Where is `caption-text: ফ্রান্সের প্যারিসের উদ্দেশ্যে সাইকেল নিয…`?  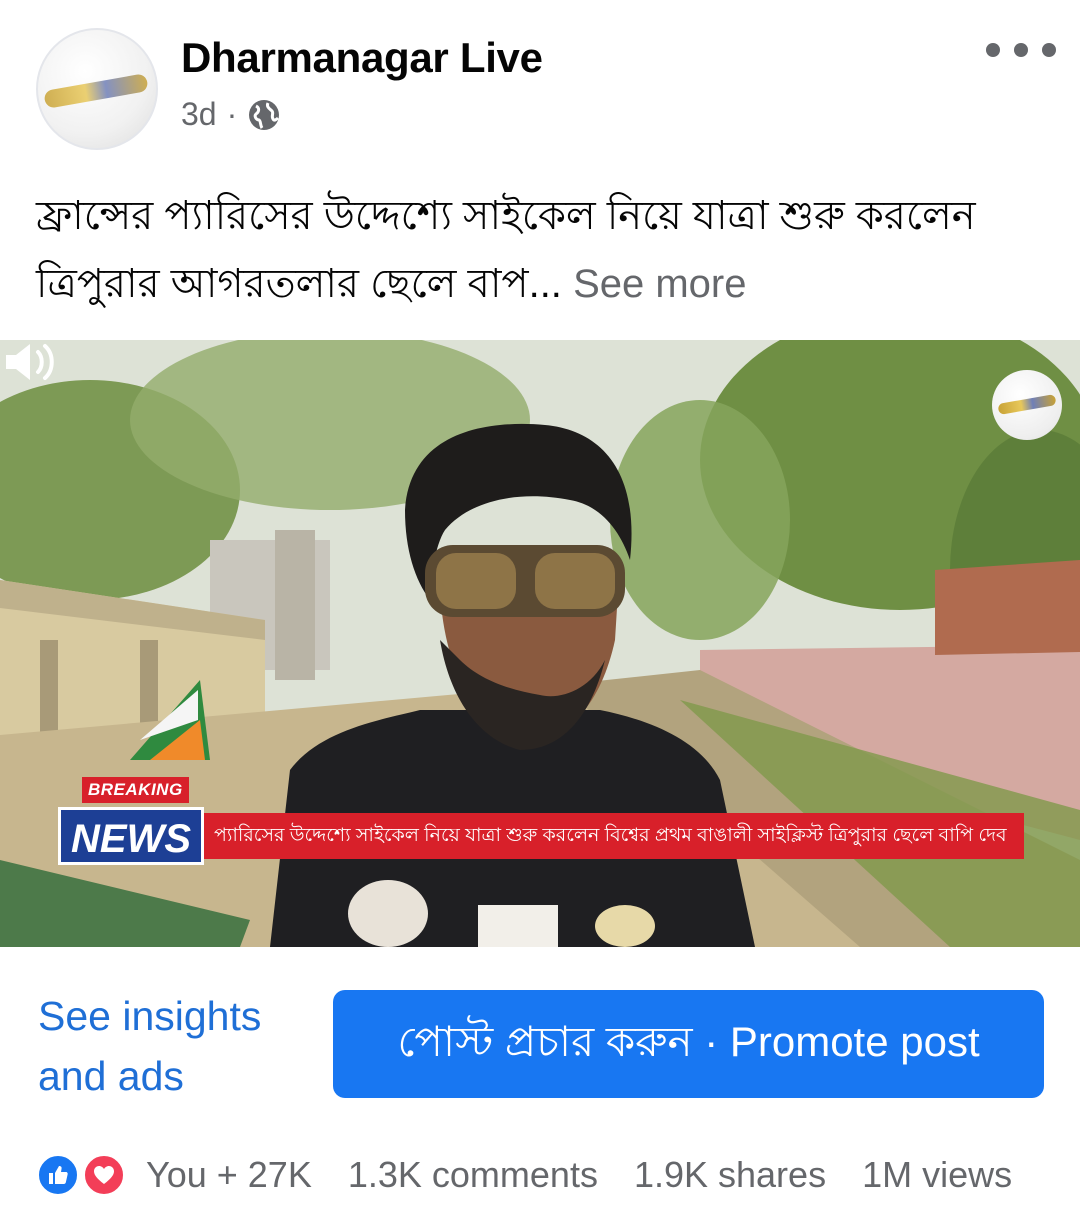 caption-text: ফ্রান্সের প্যারিসের উদ্দেশ্যে সাইকেল নিয… is located at coordinates (506, 250).